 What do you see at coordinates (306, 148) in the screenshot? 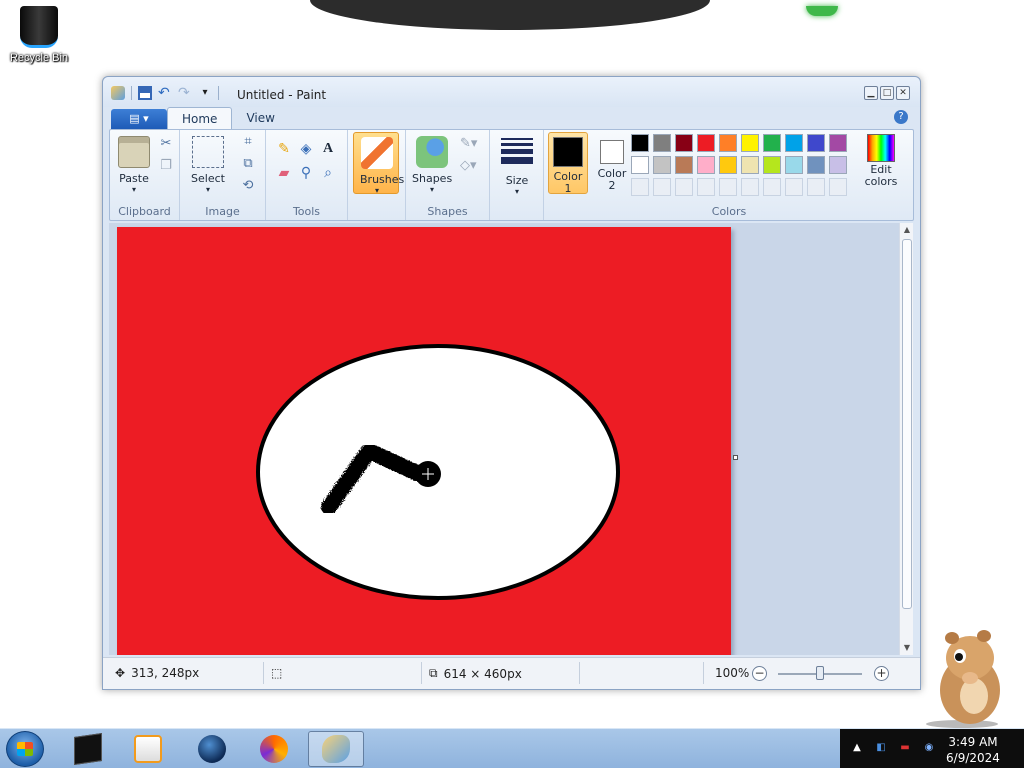
I see `fill-icon: ◈` at bounding box center [306, 148].